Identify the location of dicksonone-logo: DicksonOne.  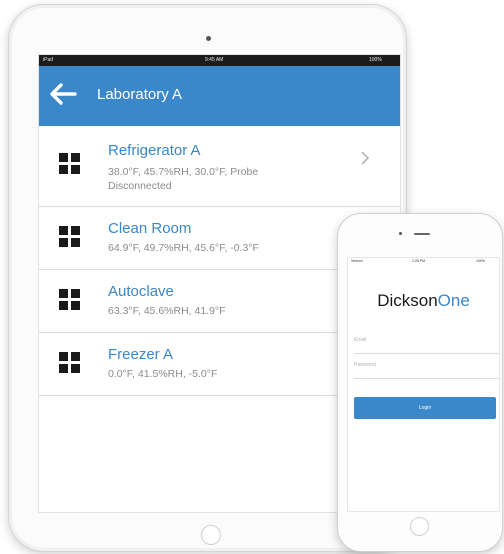
(423, 301).